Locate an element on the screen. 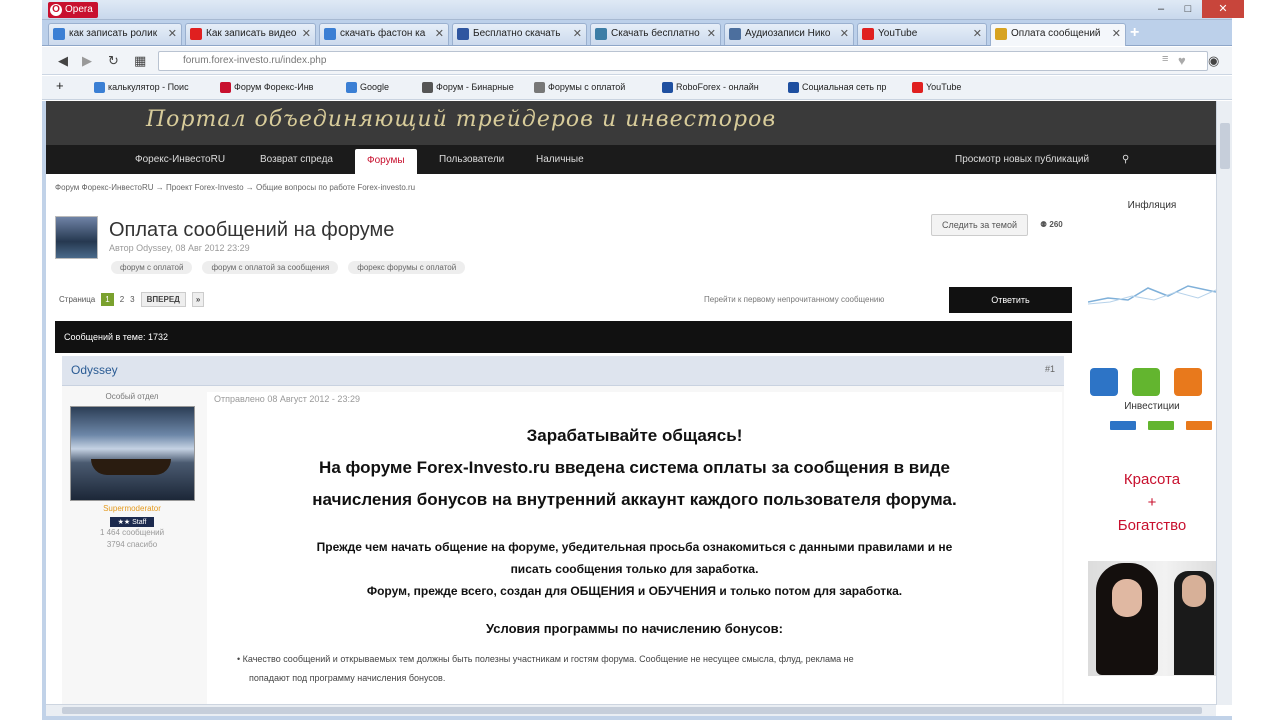 This screenshot has height=720, width=1280. bookmark-item: калькулятор - Поис is located at coordinates (141, 87).